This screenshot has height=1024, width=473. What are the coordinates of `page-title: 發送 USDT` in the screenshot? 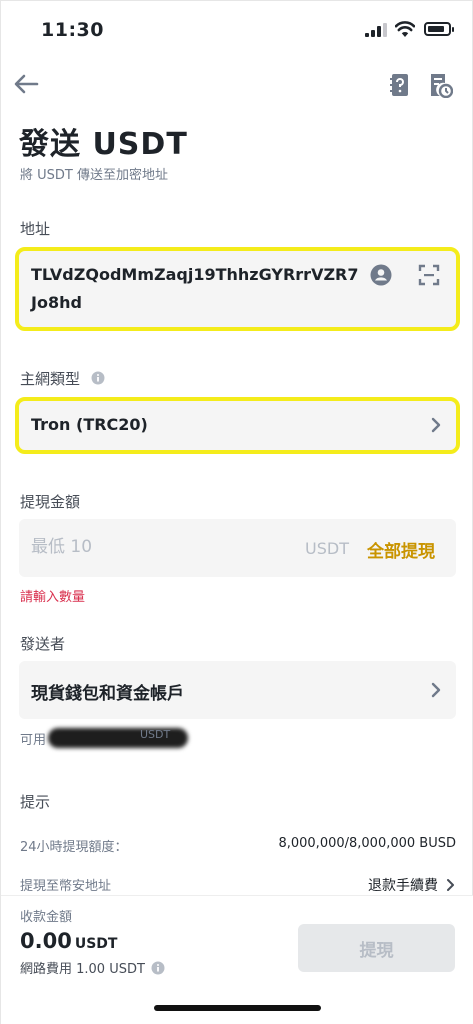 It's located at (103, 144).